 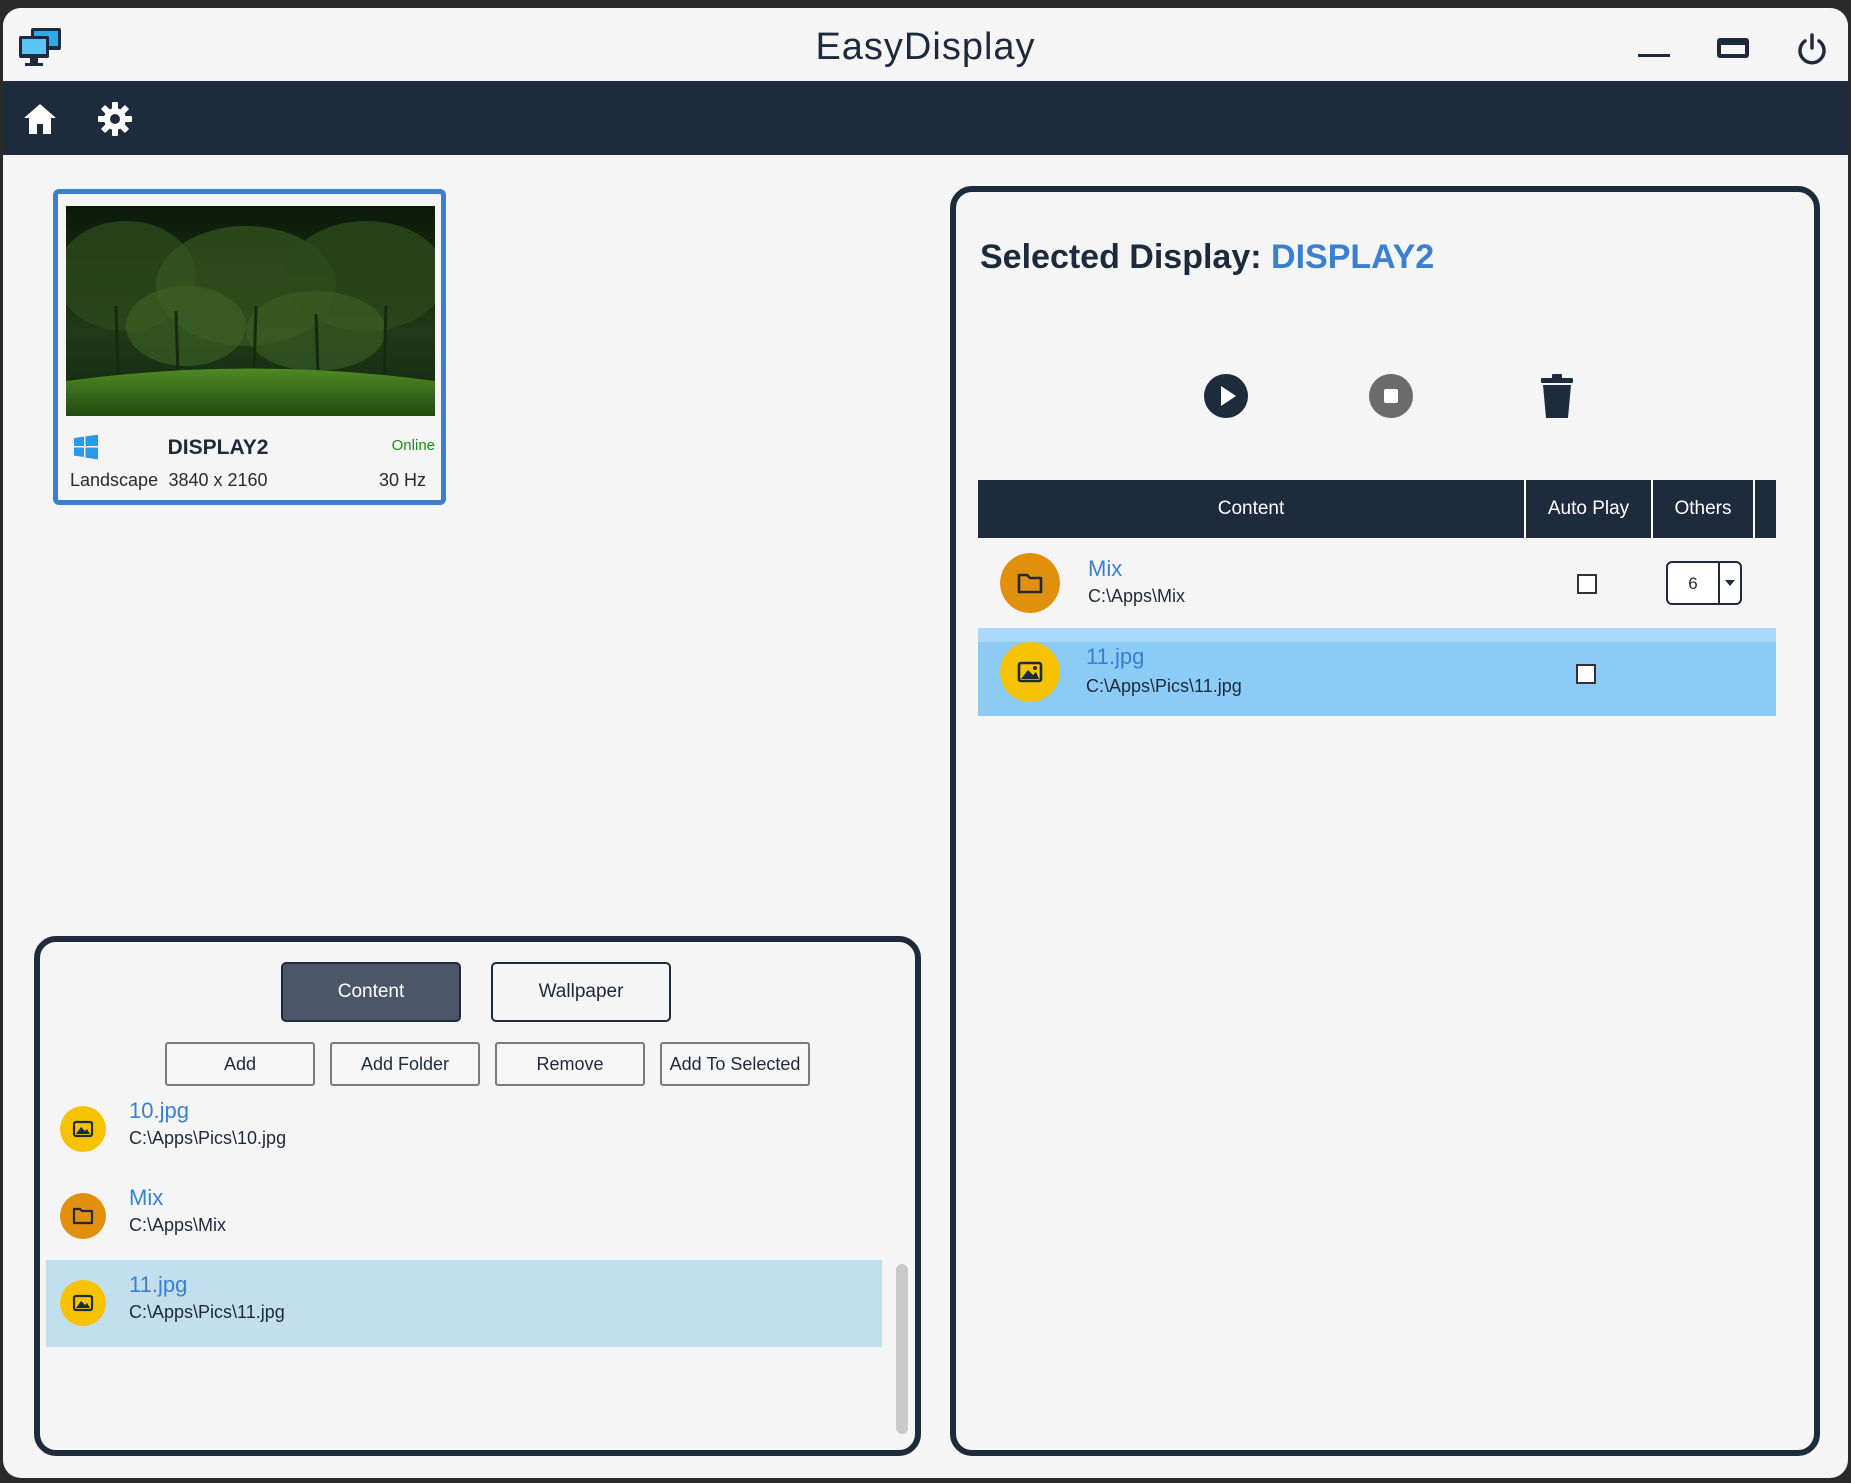 I want to click on list-item-name: Mix, so click(x=146, y=1197).